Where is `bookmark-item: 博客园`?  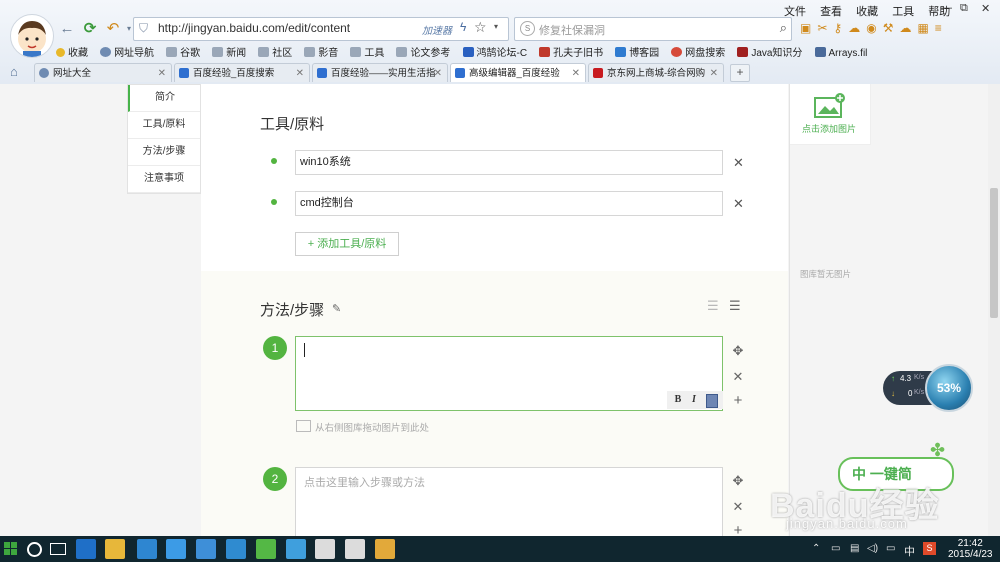
bookmark-item: 博客园 is located at coordinates (637, 51).